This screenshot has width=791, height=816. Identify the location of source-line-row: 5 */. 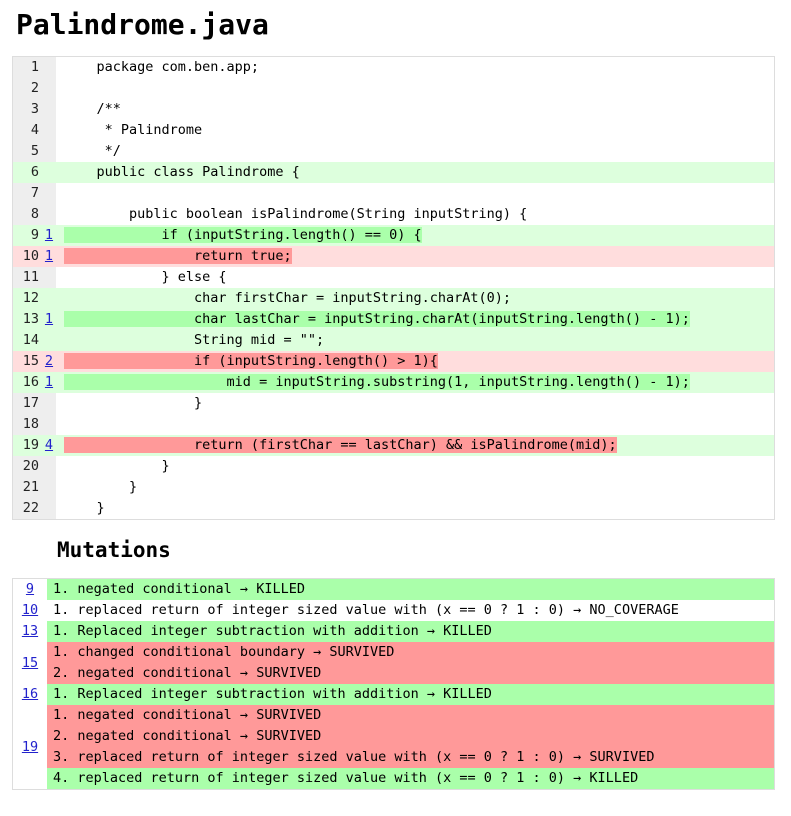
(393, 151).